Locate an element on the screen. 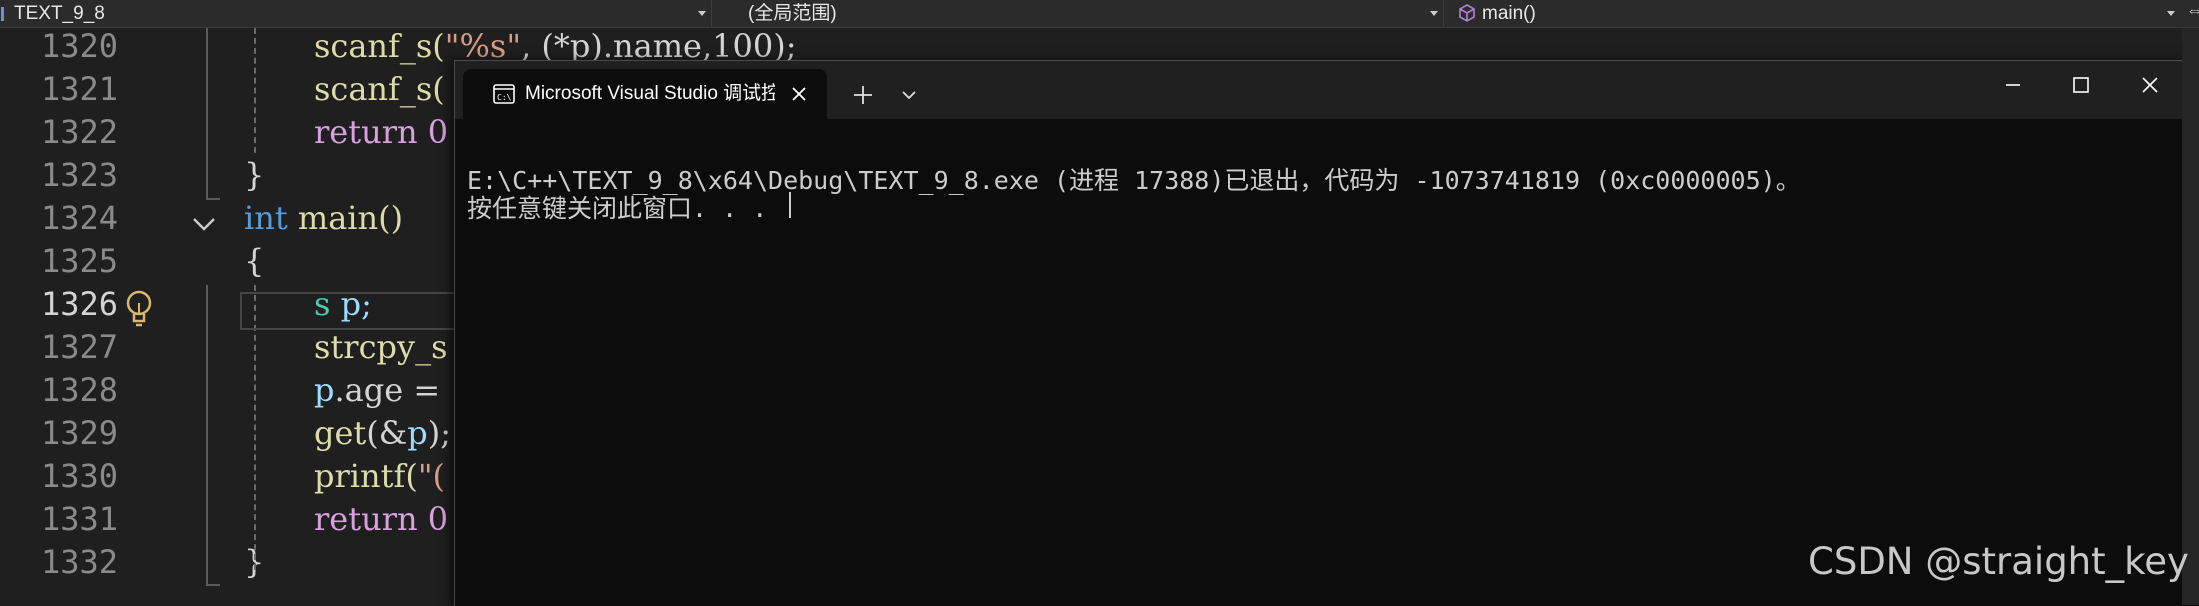  vertical-scrollbar is located at coordinates (2190, 316).